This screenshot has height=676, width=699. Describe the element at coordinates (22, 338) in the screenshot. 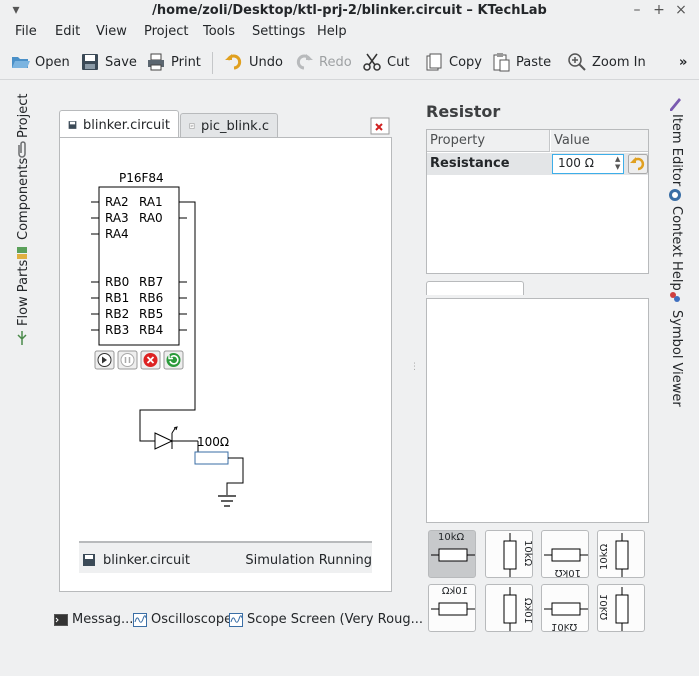

I see `flow-parts-icon` at that location.